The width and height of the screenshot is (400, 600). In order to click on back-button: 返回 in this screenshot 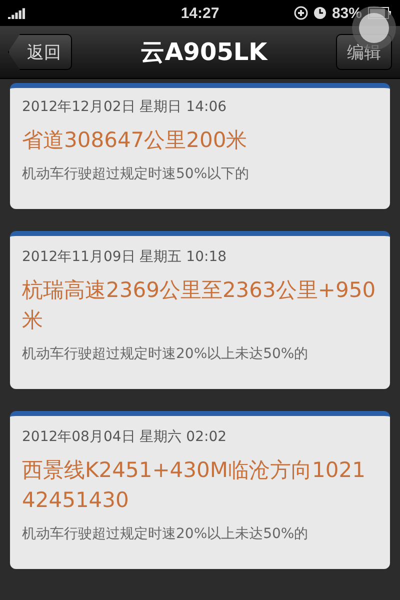, I will do `click(40, 52)`.